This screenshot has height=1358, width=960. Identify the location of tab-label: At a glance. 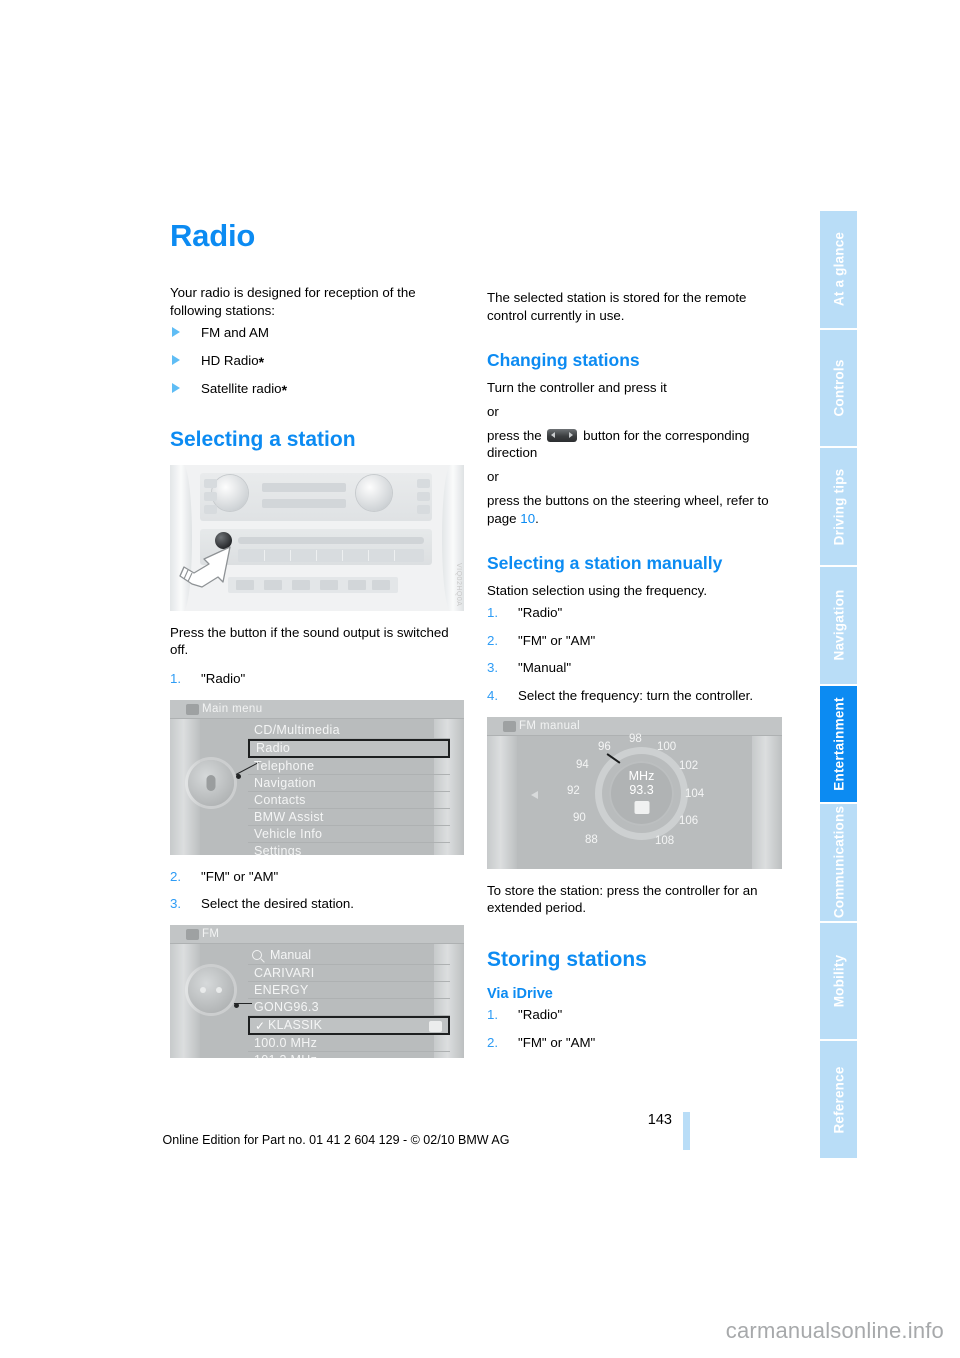
(838, 269).